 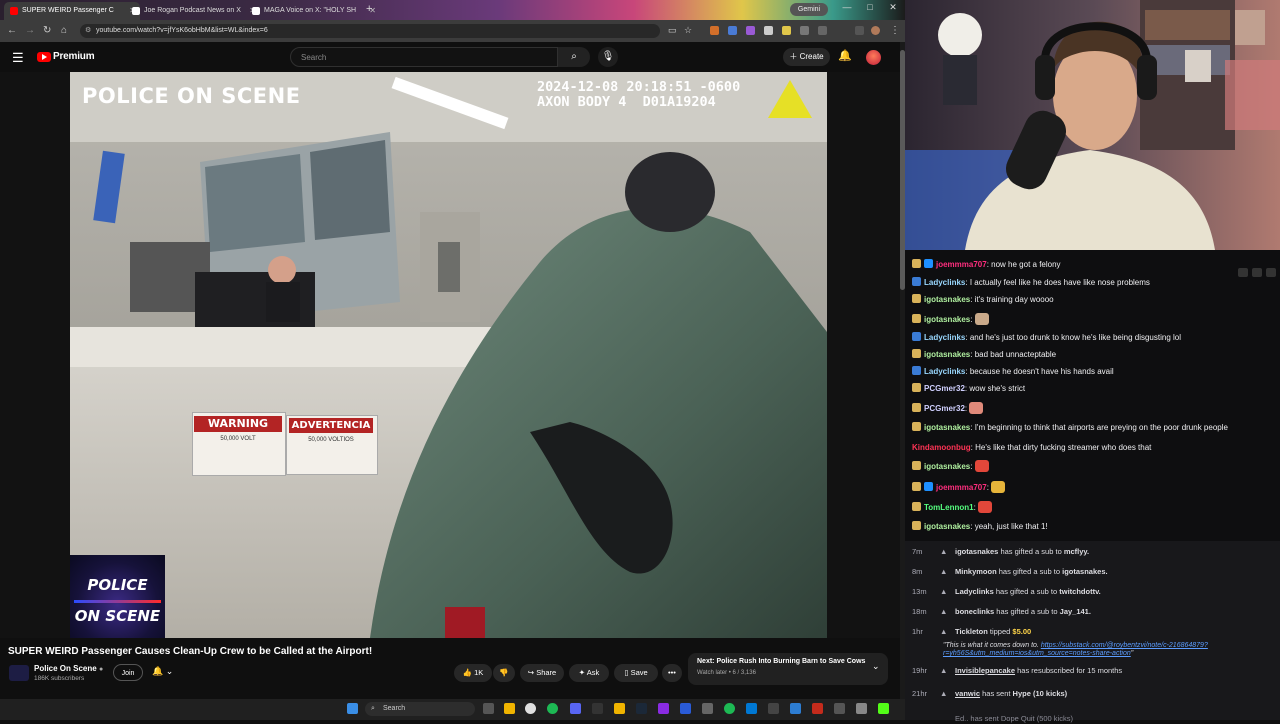 I want to click on chat-username: TomLennon1, so click(x=949, y=507).